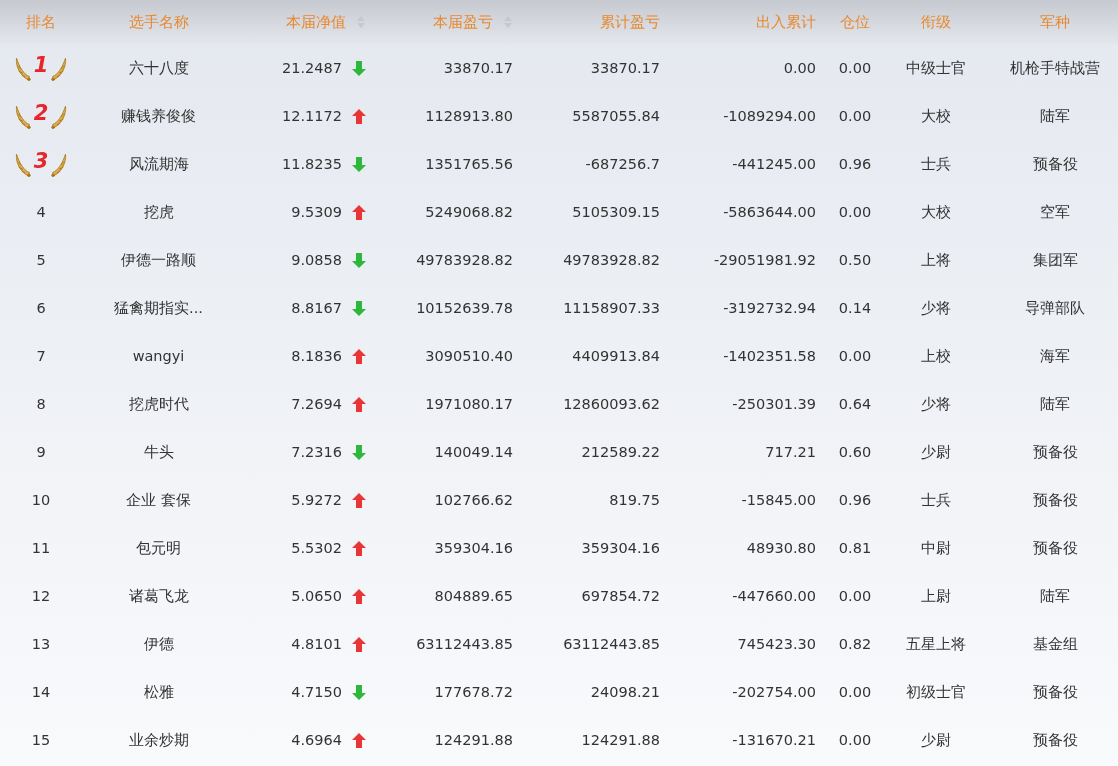 This screenshot has width=1118, height=766. Describe the element at coordinates (625, 68) in the screenshot. I see `total-profit: 33870.17` at that location.